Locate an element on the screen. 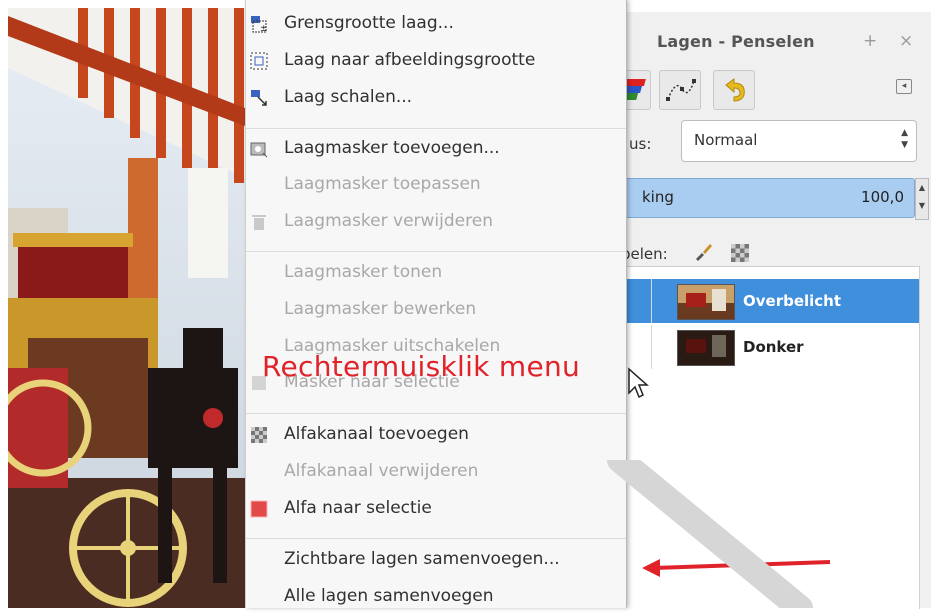 This screenshot has height=615, width=938. layer-row: Overbelicht is located at coordinates (760, 301).